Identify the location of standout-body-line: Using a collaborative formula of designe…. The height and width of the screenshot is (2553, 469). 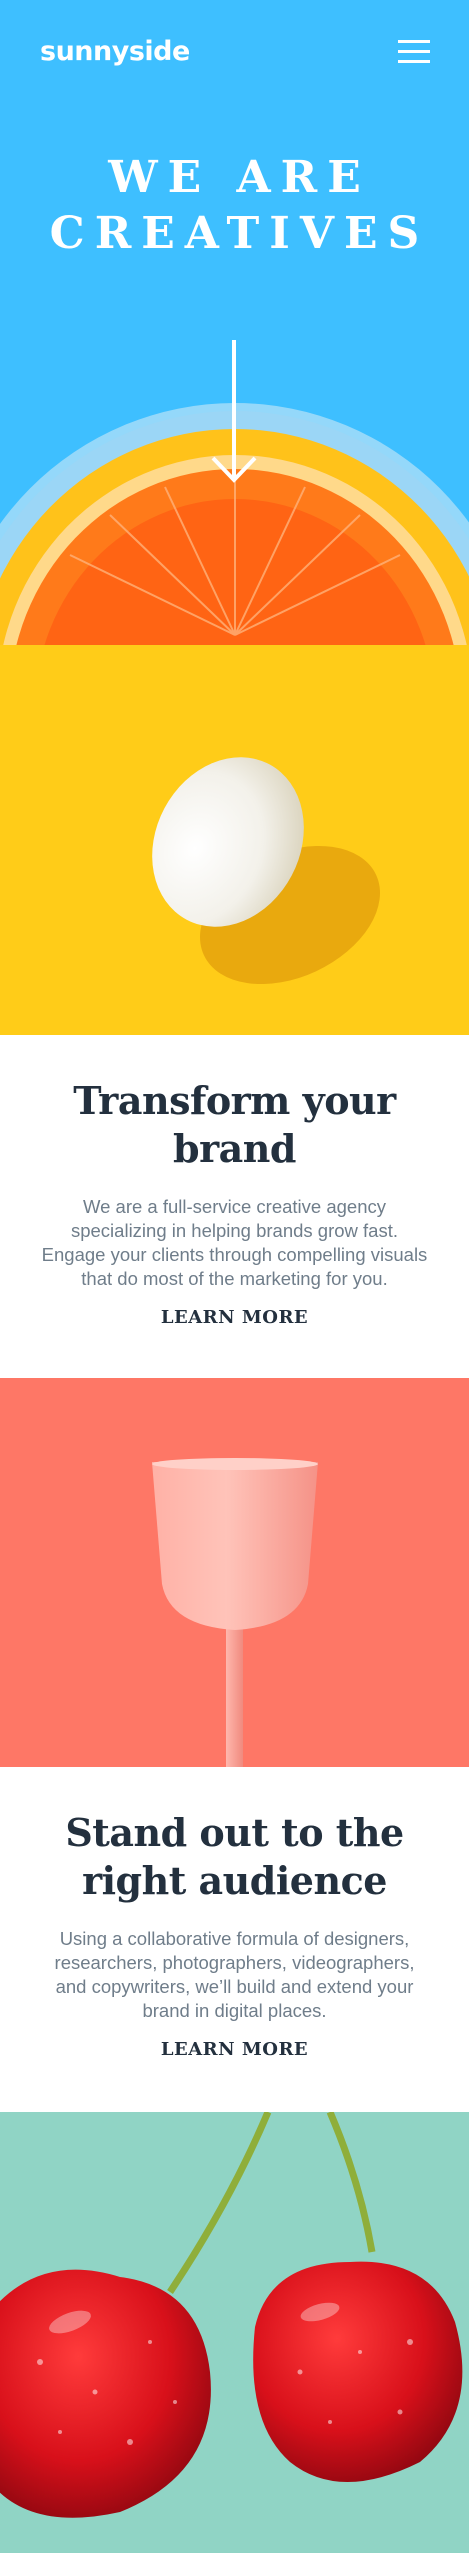
(234, 1938).